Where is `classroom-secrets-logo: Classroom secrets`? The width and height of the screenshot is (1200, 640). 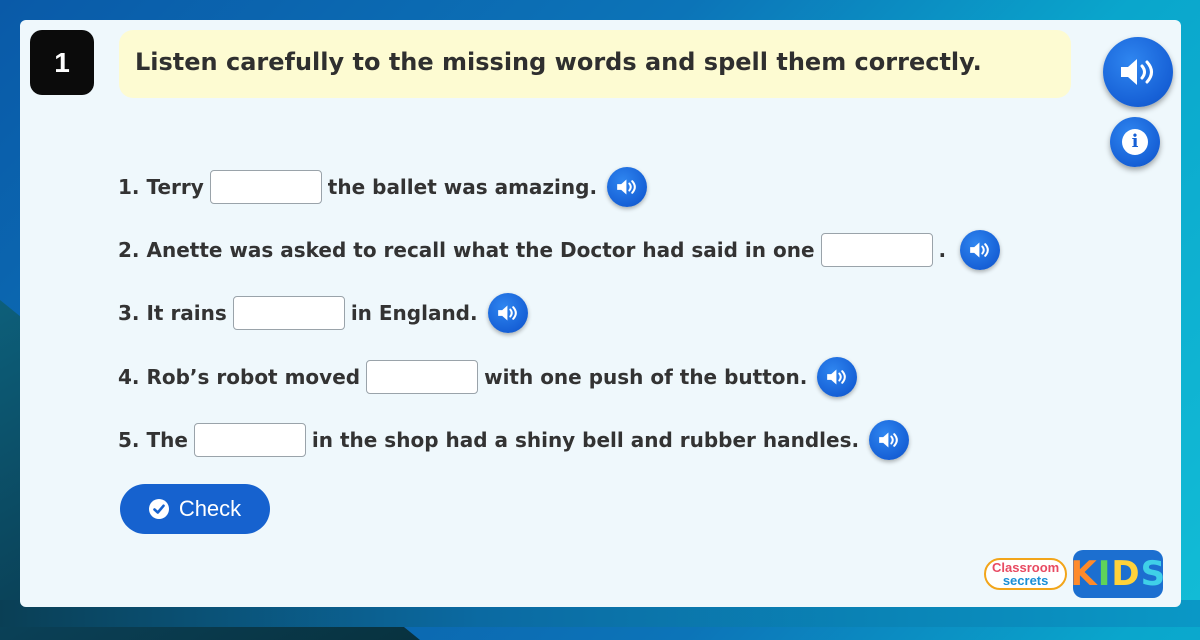
classroom-secrets-logo: Classroom secrets is located at coordinates (1026, 574).